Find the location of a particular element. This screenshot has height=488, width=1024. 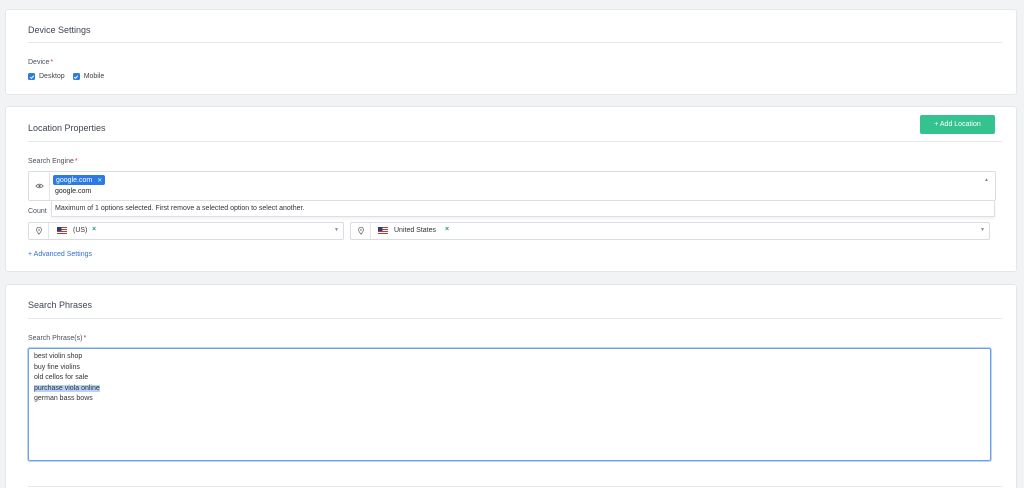

language-value: (US) is located at coordinates (80, 230).